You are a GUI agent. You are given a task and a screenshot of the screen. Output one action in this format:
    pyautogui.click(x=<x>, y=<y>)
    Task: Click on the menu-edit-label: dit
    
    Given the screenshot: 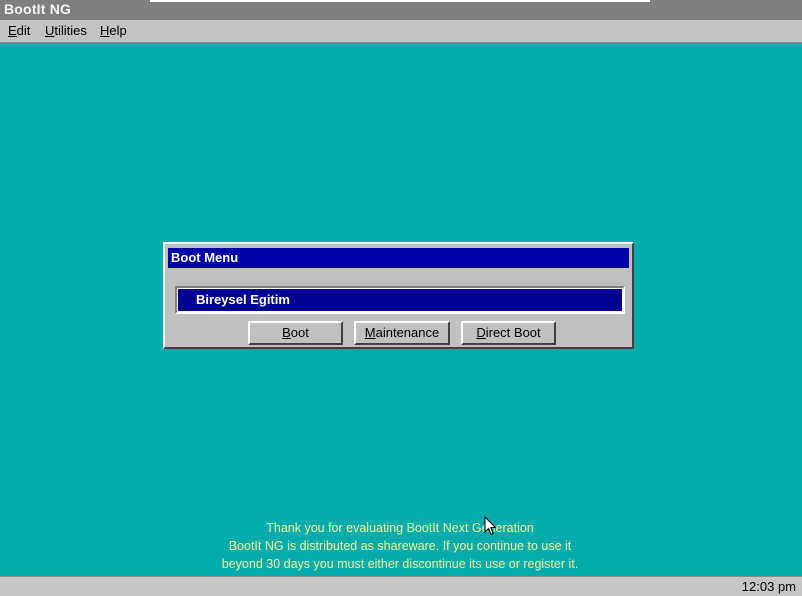 What is the action you would take?
    pyautogui.click(x=23, y=30)
    